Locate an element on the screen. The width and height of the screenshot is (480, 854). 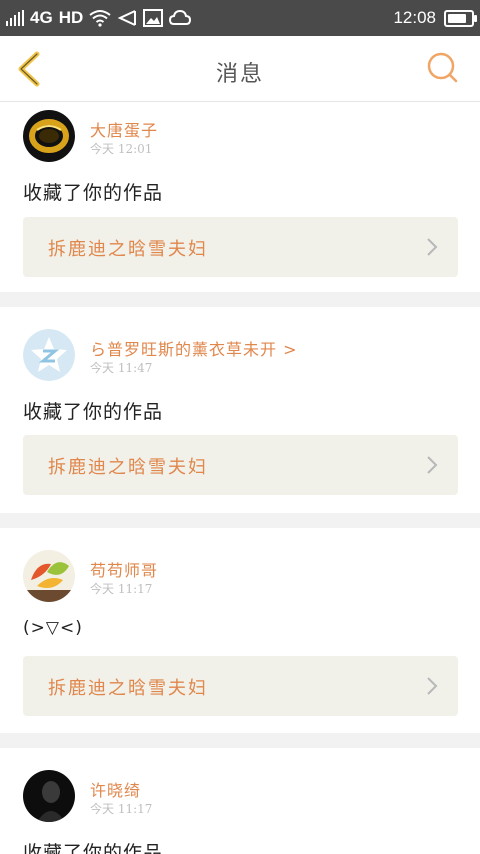
image-icon is located at coordinates (153, 18).